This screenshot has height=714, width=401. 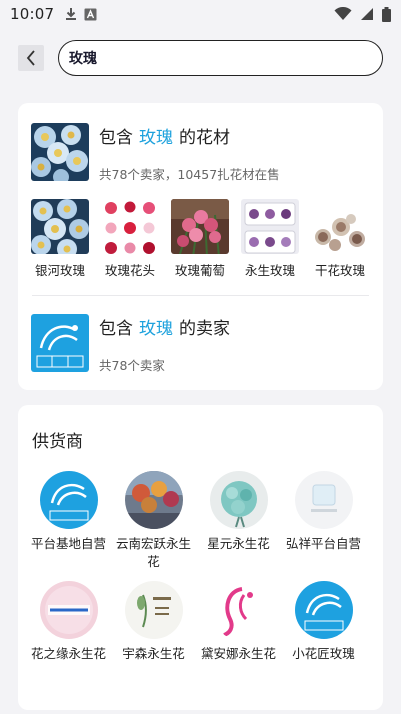 I want to click on supplier-item: 弘祥平台自营, so click(x=323, y=521).